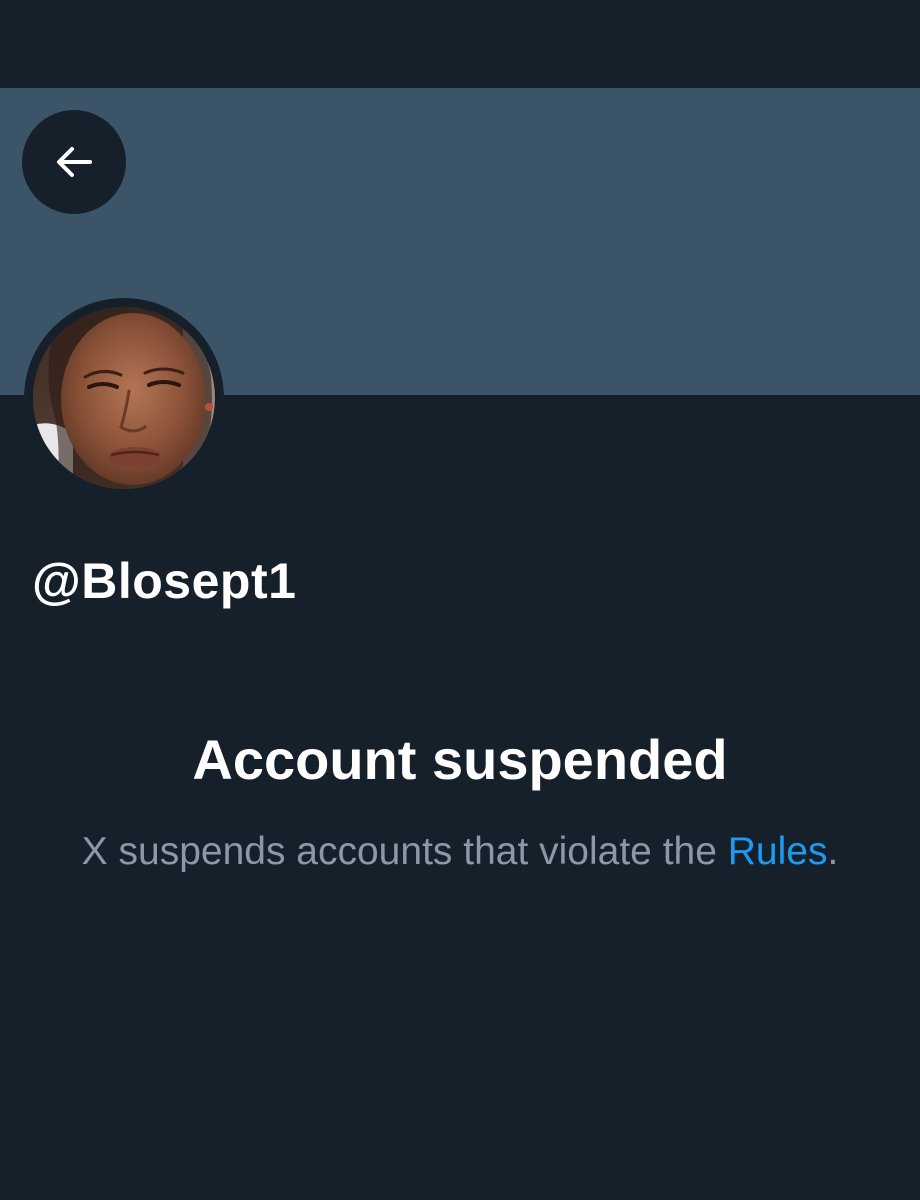 The width and height of the screenshot is (920, 1200). Describe the element at coordinates (460, 44) in the screenshot. I see `status-bar` at that location.